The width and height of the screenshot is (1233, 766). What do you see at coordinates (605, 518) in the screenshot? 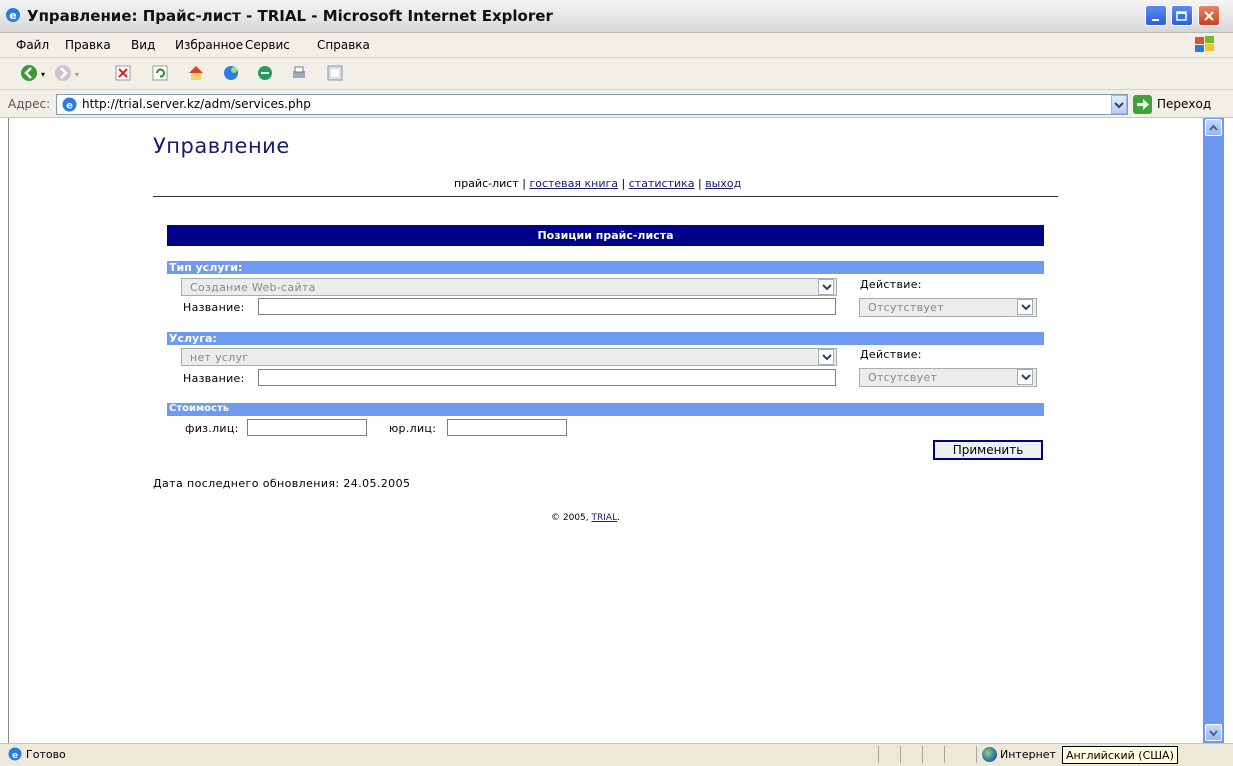
I see `footer-link-trial: TRIAL` at bounding box center [605, 518].